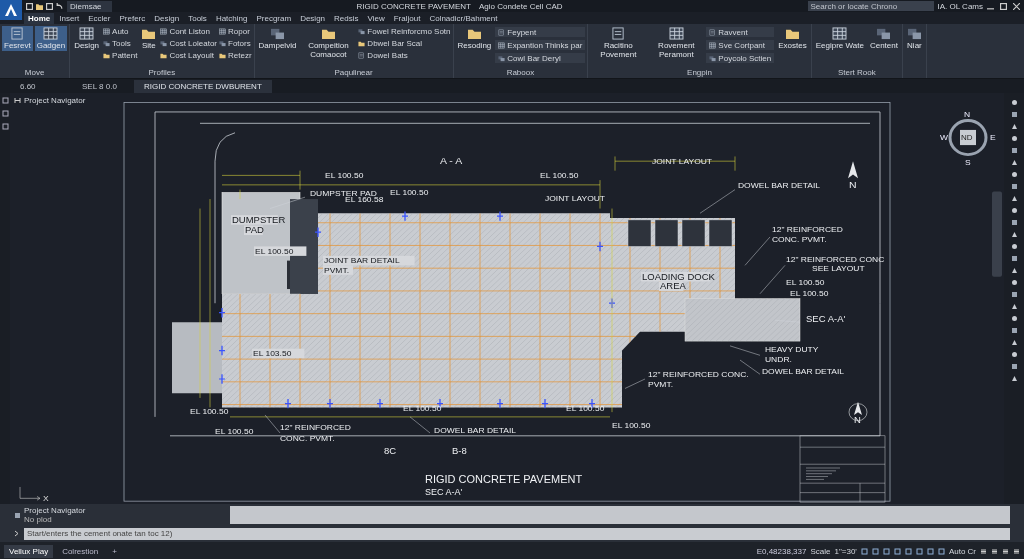 The width and height of the screenshot is (1024, 559). I want to click on panel-title: Move, so click(34, 72).